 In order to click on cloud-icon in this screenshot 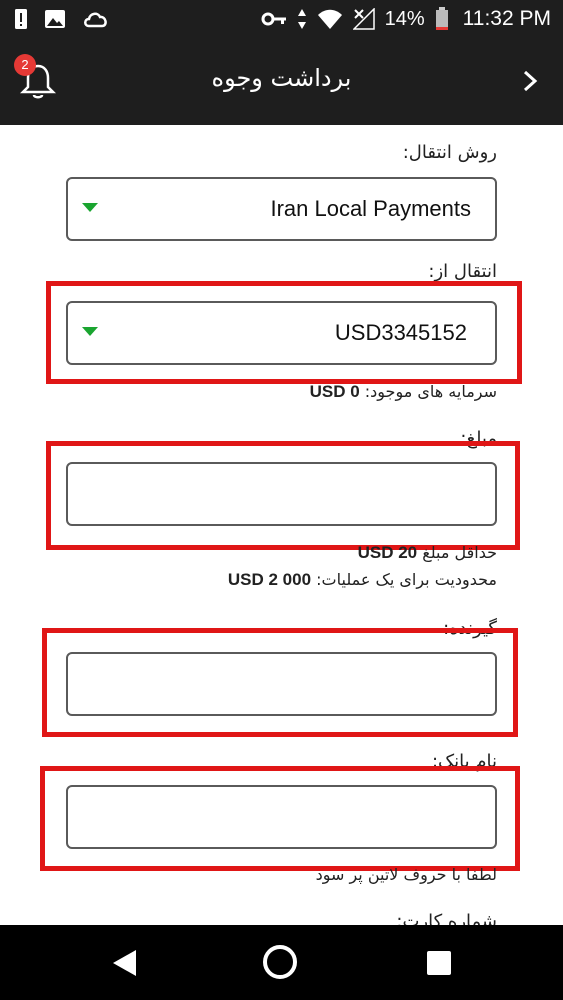, I will do `click(96, 19)`.